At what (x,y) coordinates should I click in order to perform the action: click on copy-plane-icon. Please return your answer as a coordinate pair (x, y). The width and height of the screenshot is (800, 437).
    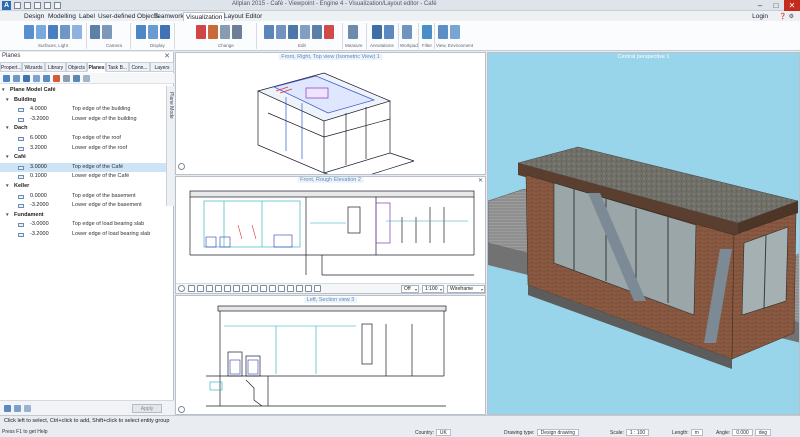
    Looking at the image, I should click on (36, 78).